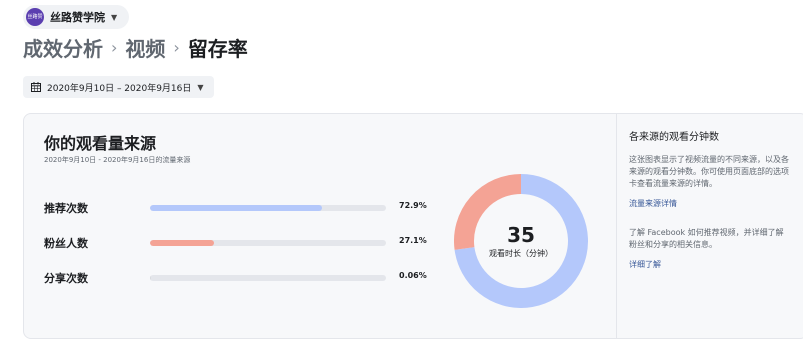 This screenshot has width=803, height=347. I want to click on breadcrumb: 成效分析 › 视频 › 留存率, so click(135, 47).